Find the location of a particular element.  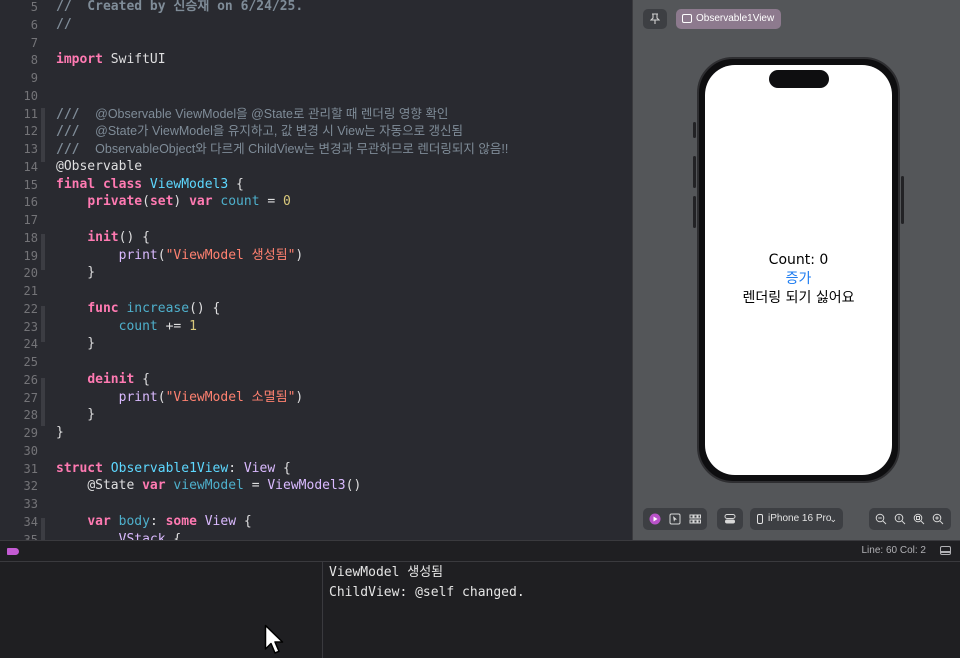

line-number: 26 is located at coordinates (30, 379).